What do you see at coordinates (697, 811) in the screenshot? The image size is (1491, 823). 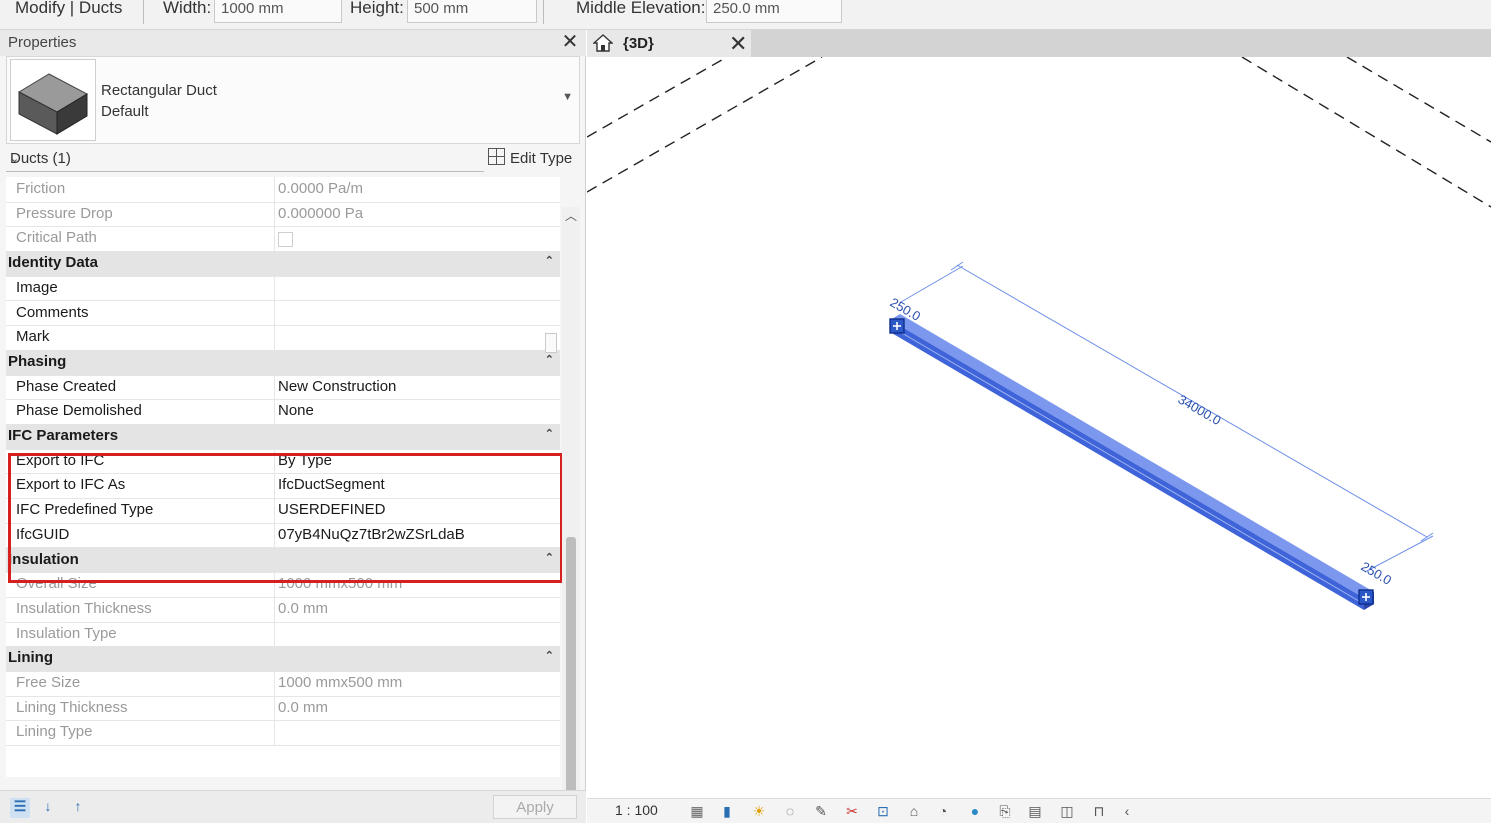 I see `detail-level-icon: ▦` at bounding box center [697, 811].